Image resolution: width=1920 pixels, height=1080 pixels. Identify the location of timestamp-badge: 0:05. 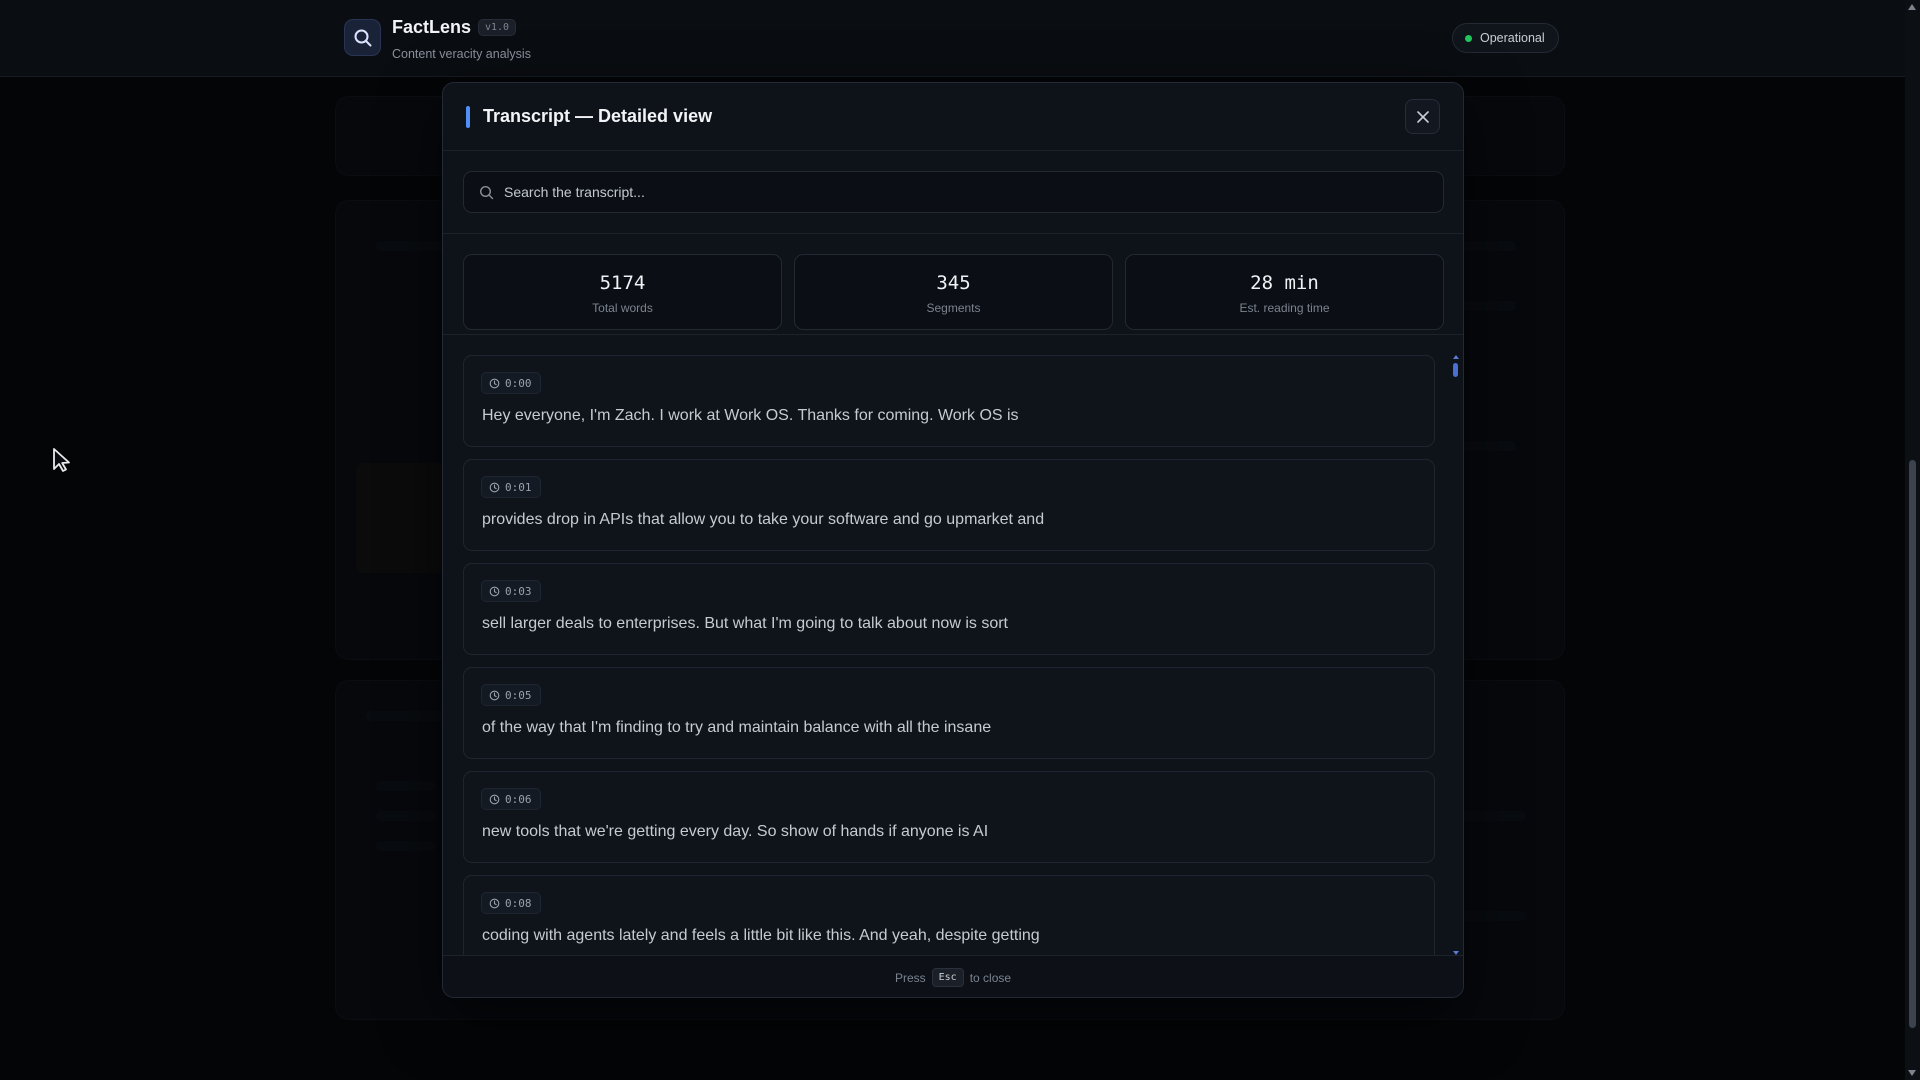
(511, 695).